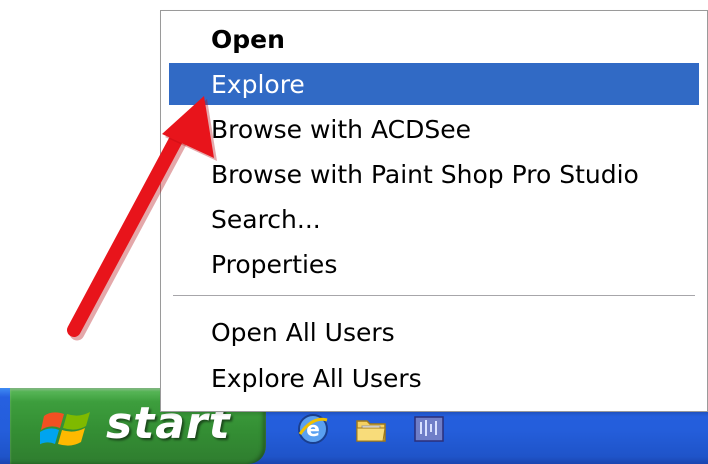 This screenshot has width=708, height=464. I want to click on menu-item-properties: Properties, so click(434, 264).